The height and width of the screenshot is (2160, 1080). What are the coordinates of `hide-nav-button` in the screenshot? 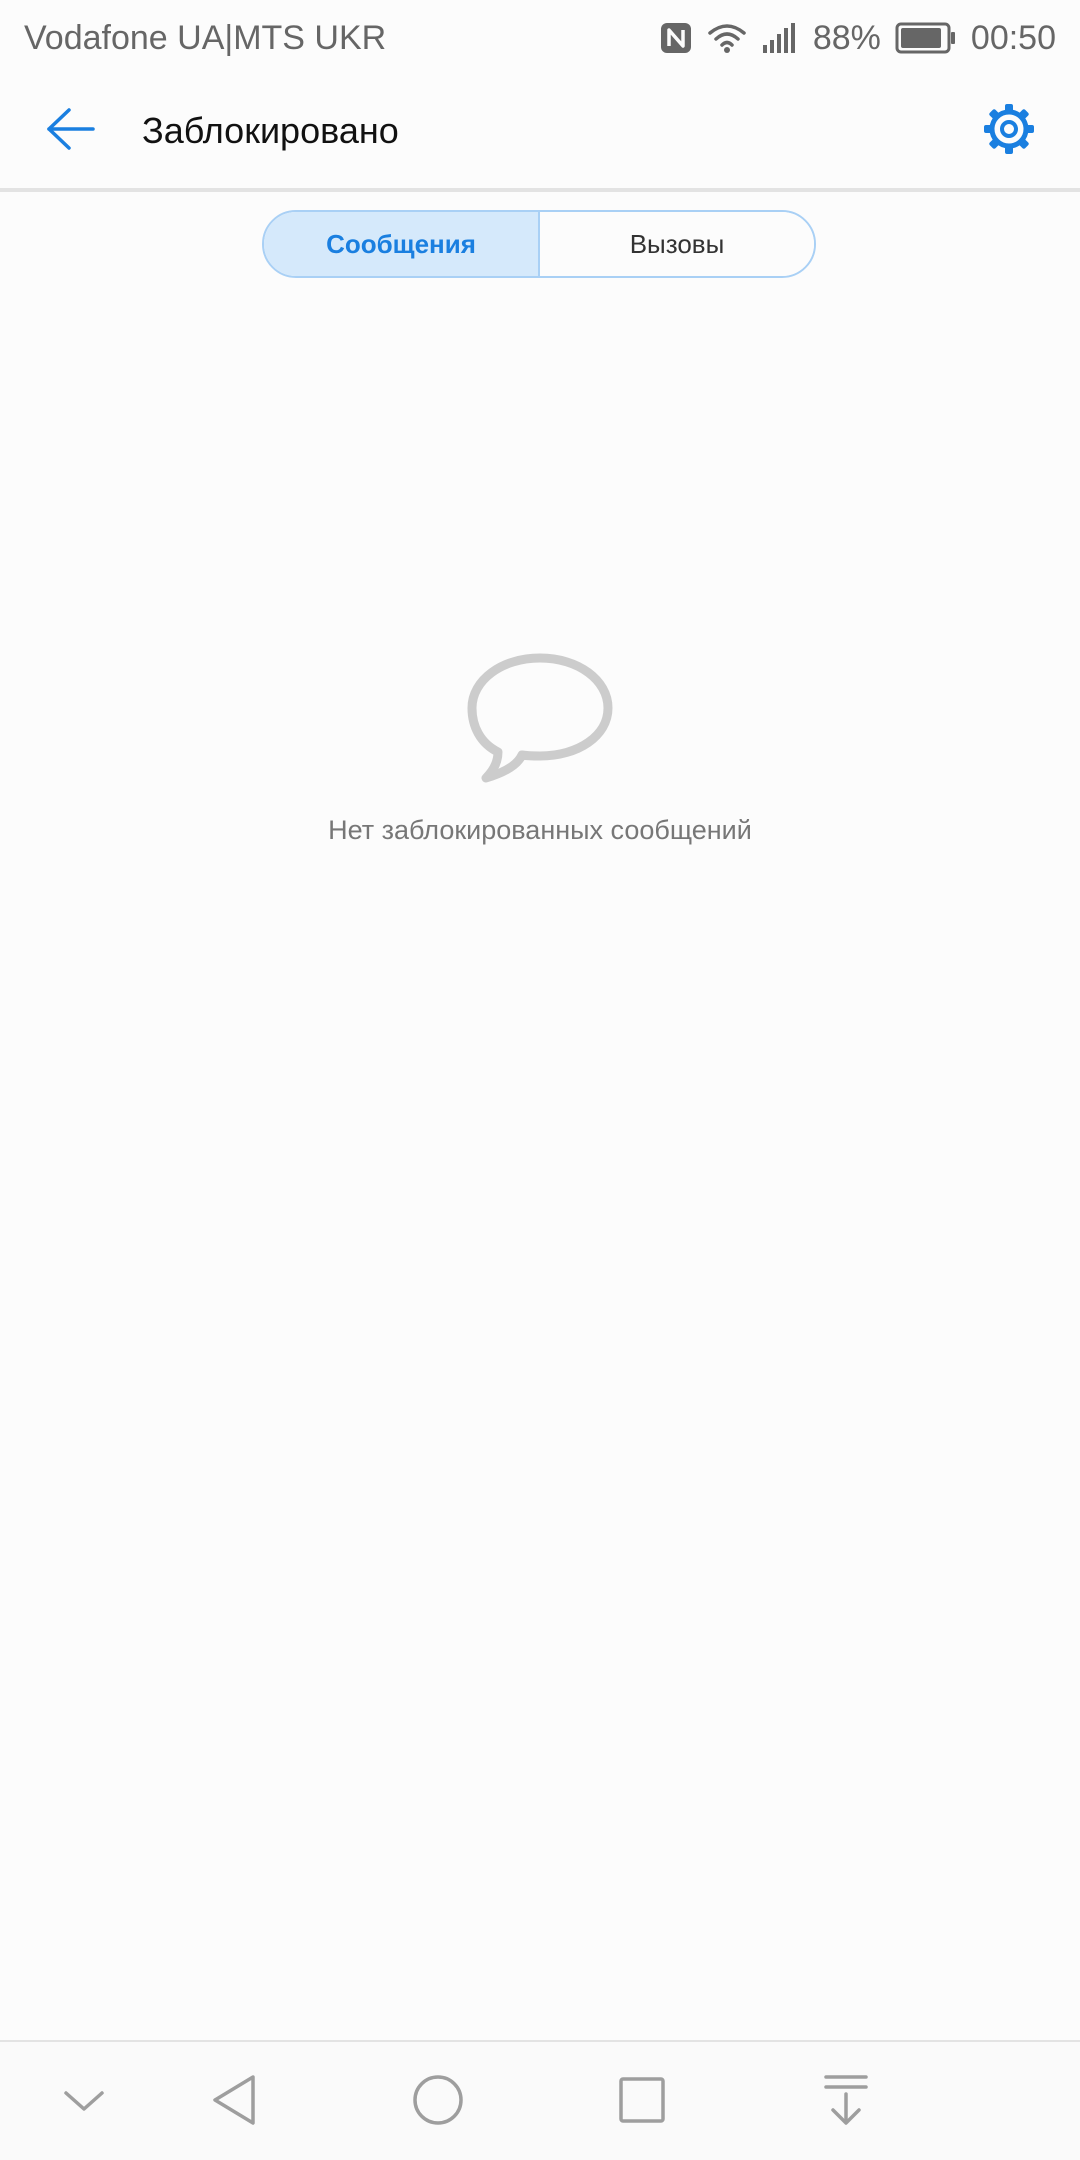 It's located at (84, 2102).